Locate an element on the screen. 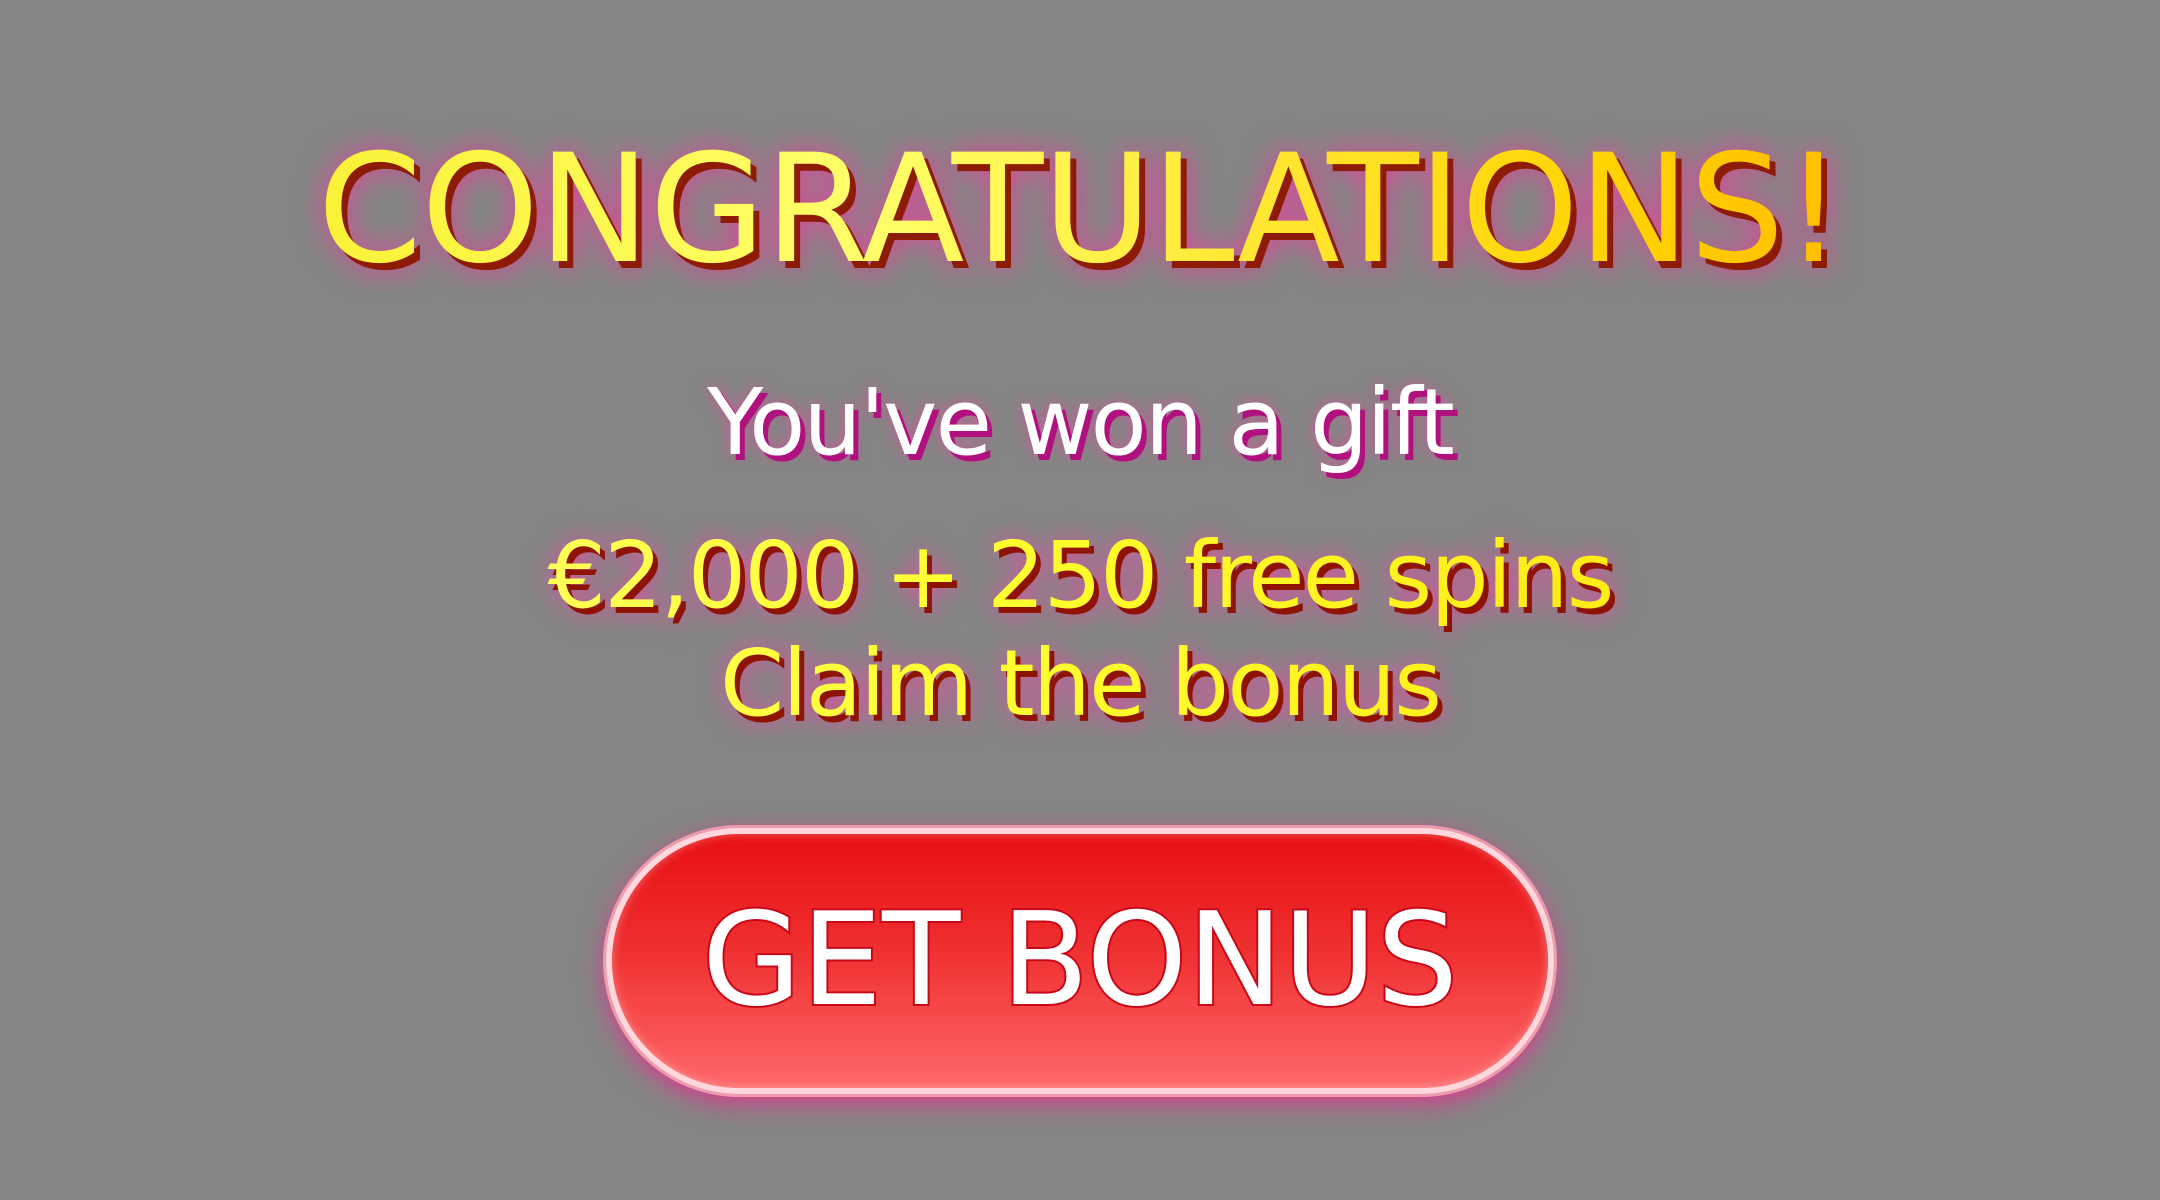 The height and width of the screenshot is (1200, 2160). claim-bonus-text: Claim the bonus is located at coordinates (1080, 684).